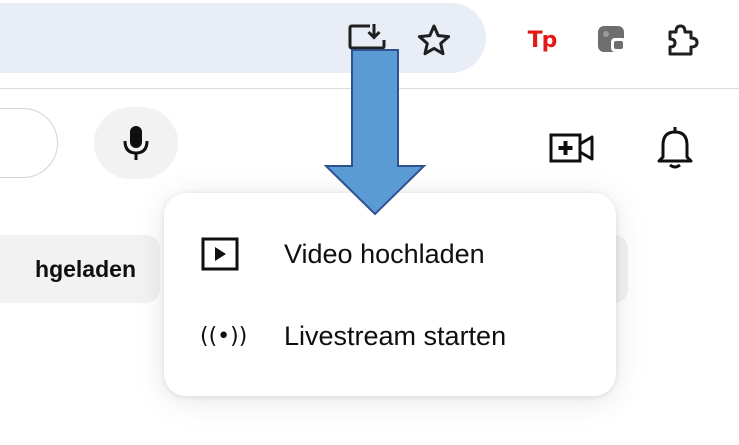 This screenshot has width=739, height=445. What do you see at coordinates (367, 39) in the screenshot?
I see `install-app-icon` at bounding box center [367, 39].